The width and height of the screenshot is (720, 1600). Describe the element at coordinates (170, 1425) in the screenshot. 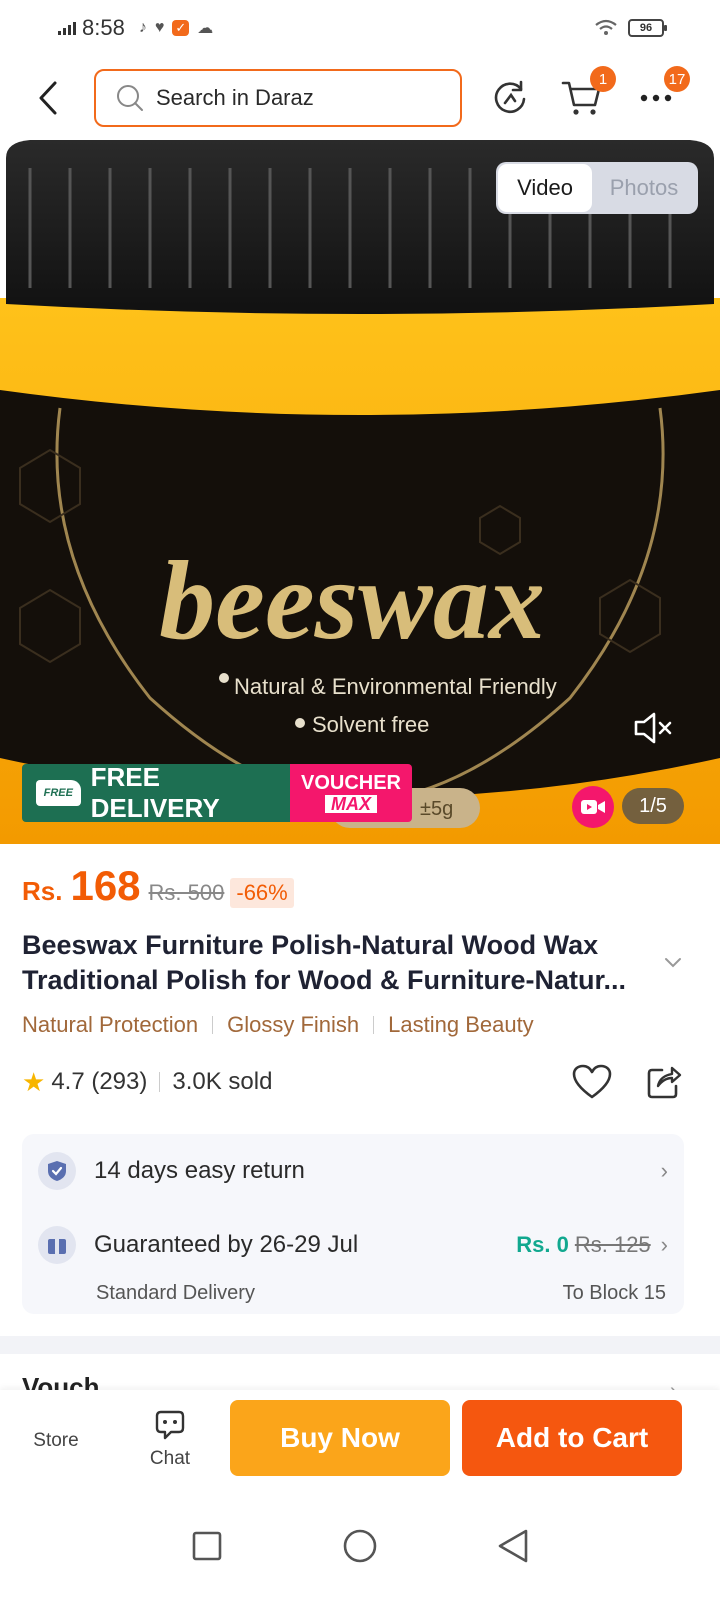

I see `chat-icon` at that location.